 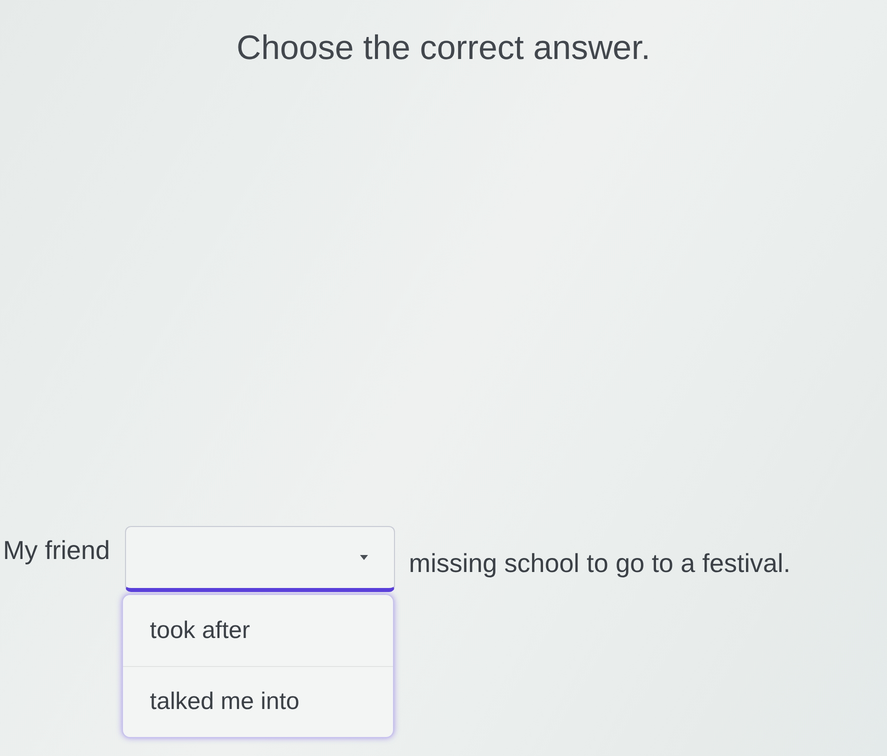 What do you see at coordinates (599, 563) in the screenshot?
I see `sentence-text: missing school to go to a festival.` at bounding box center [599, 563].